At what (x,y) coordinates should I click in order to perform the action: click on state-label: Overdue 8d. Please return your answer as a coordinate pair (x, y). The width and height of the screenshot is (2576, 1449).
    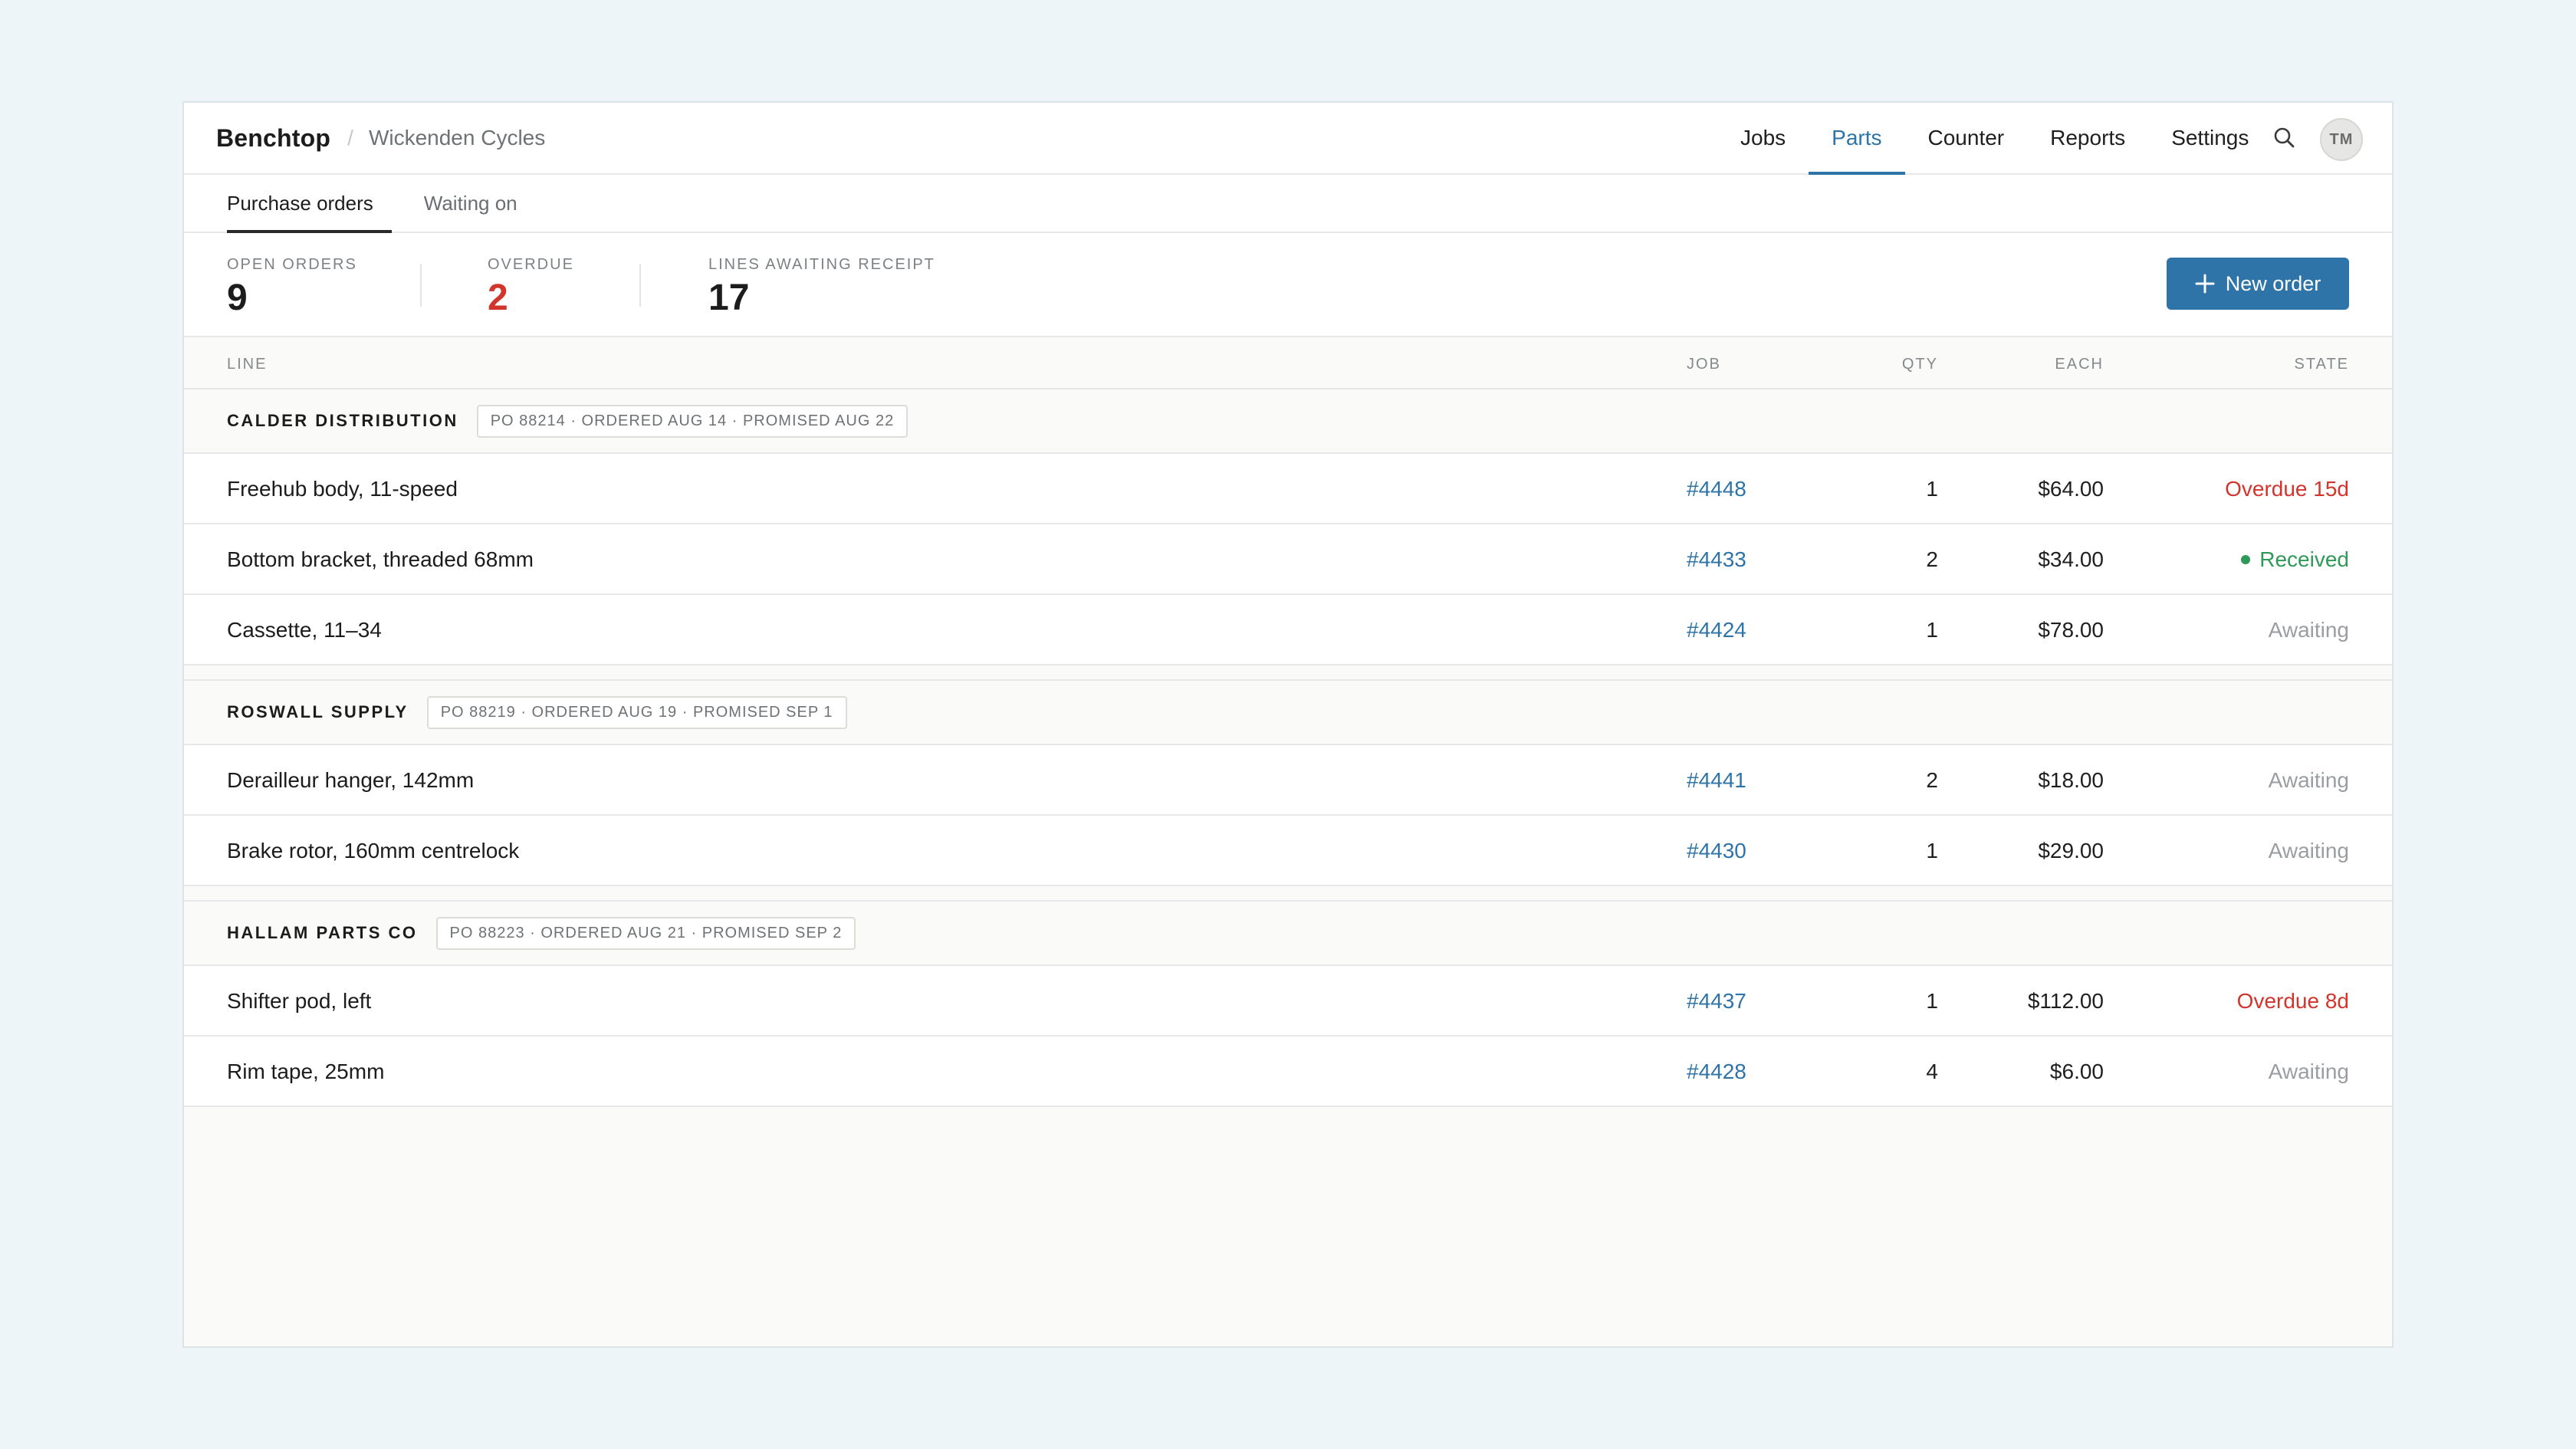
    Looking at the image, I should click on (2293, 1001).